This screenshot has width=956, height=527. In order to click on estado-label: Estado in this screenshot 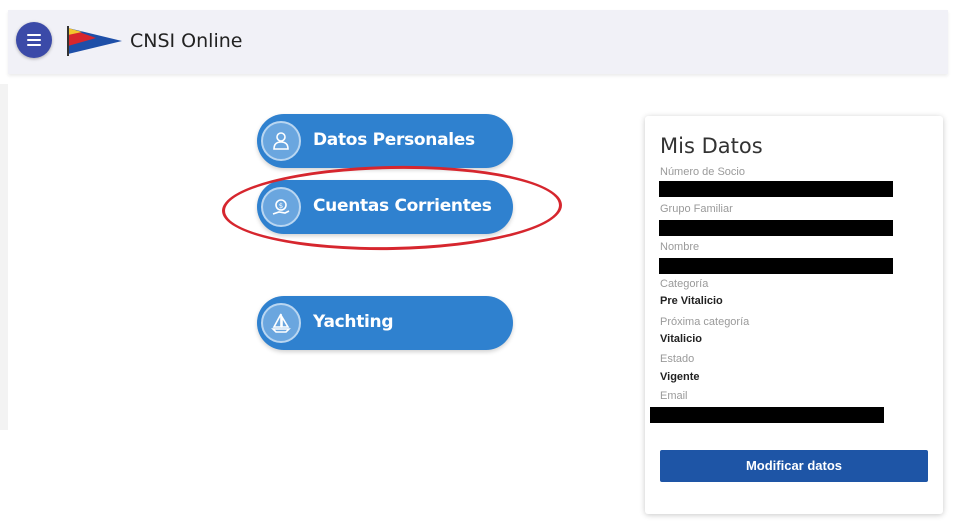, I will do `click(677, 359)`.